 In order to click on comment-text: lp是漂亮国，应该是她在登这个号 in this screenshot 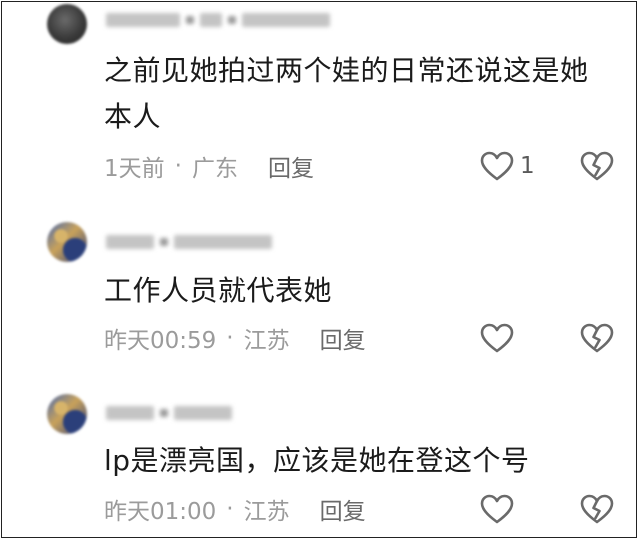, I will do `click(317, 460)`.